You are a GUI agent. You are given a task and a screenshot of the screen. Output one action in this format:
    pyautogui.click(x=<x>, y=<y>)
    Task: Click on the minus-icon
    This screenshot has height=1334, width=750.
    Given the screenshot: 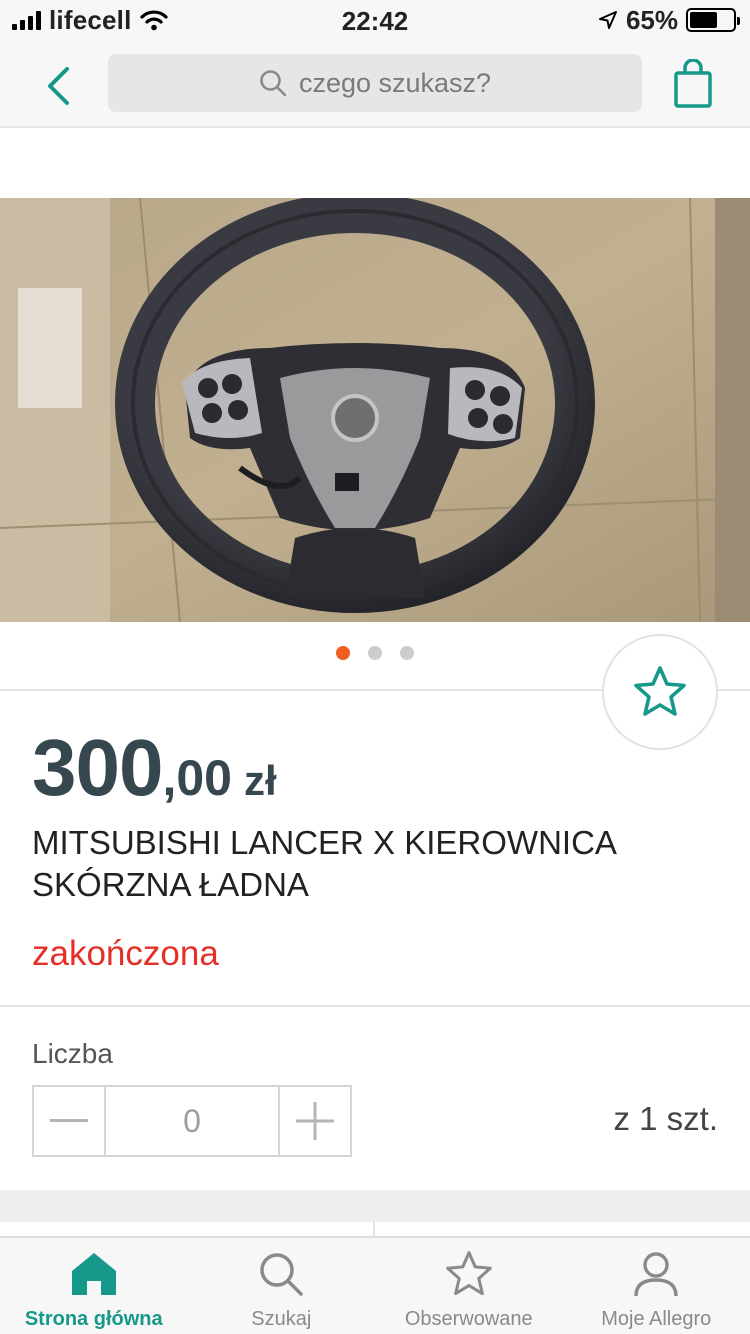 What is the action you would take?
    pyautogui.click(x=69, y=1120)
    